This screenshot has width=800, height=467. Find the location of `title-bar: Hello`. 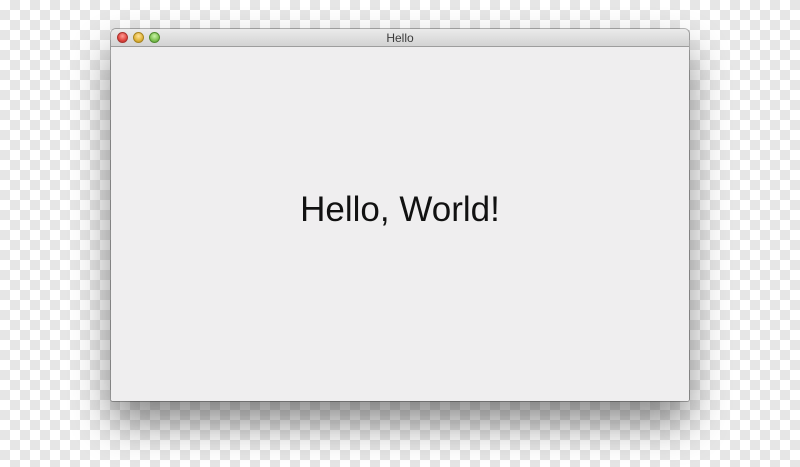

title-bar: Hello is located at coordinates (400, 38).